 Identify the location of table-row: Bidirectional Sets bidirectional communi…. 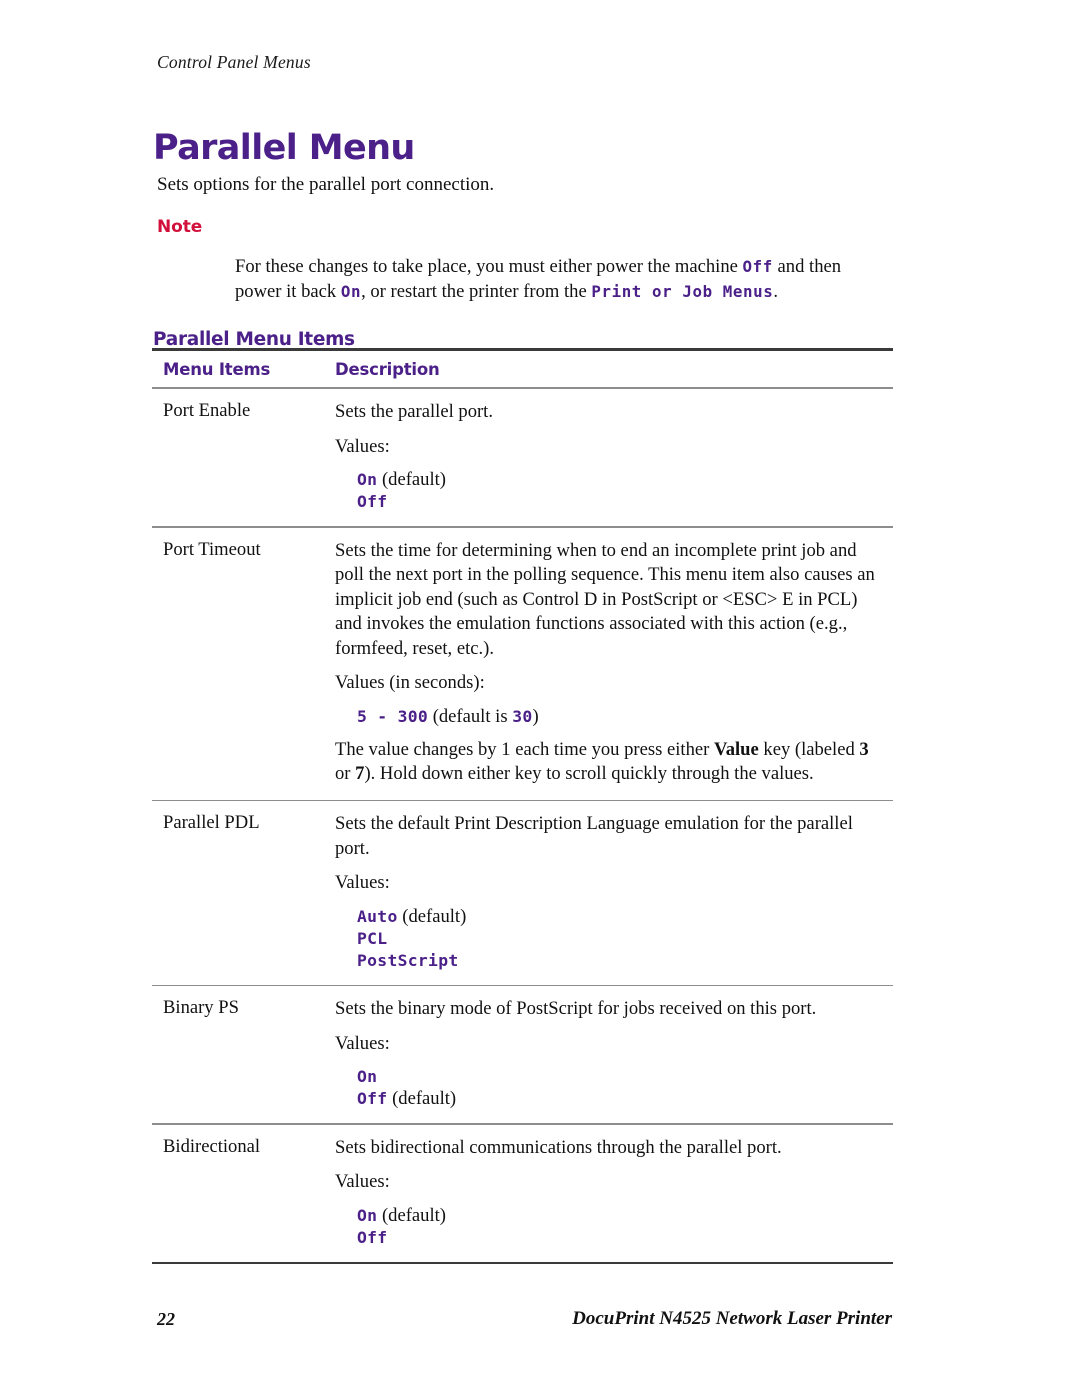
(522, 1193).